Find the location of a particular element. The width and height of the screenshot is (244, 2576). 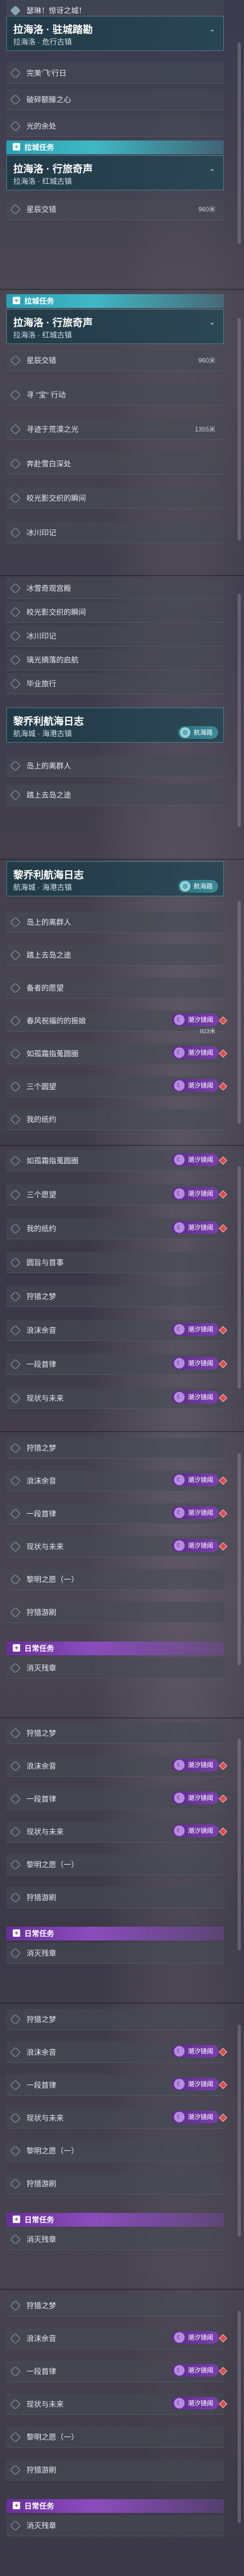

quest-row: 毕业旅行 is located at coordinates (115, 683).